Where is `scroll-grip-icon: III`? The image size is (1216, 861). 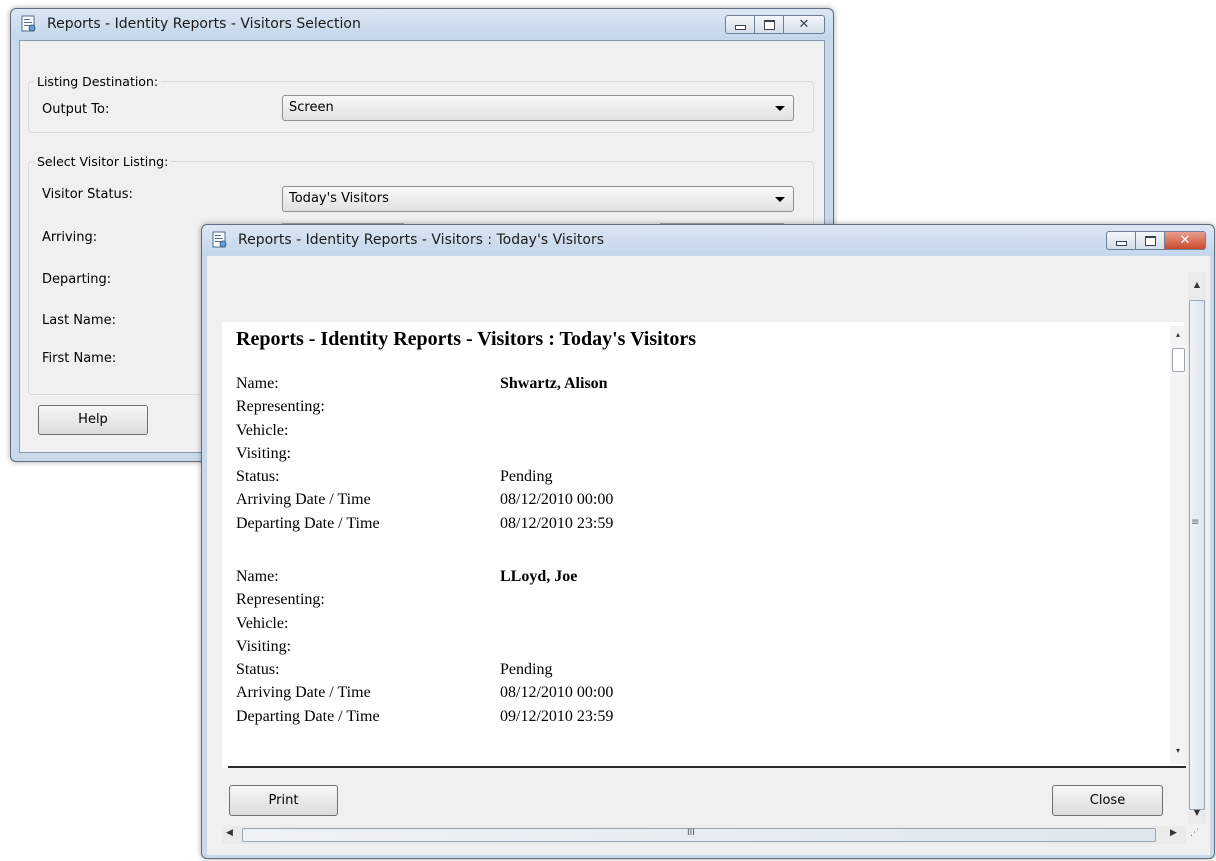 scroll-grip-icon: III is located at coordinates (691, 833).